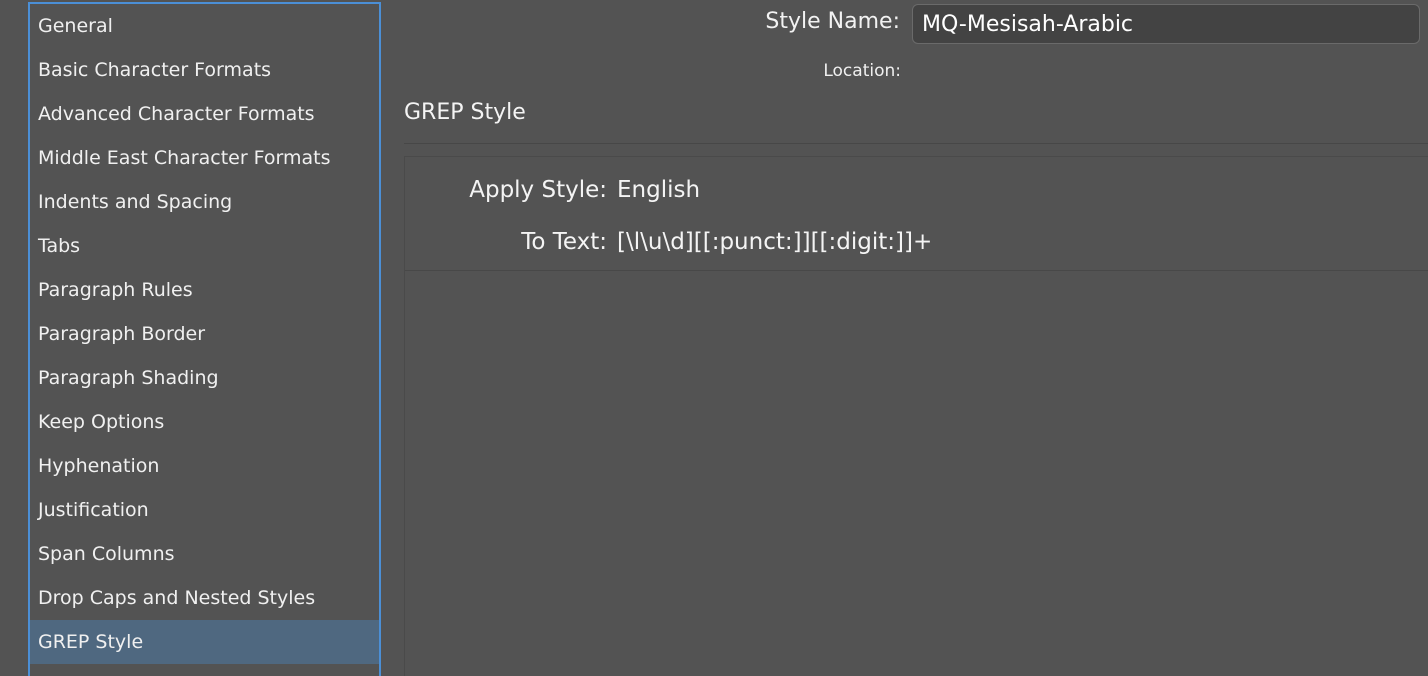 The image size is (1428, 676). I want to click on category-item-middle-east-character-formats: Middle East Character Formats, so click(204, 158).